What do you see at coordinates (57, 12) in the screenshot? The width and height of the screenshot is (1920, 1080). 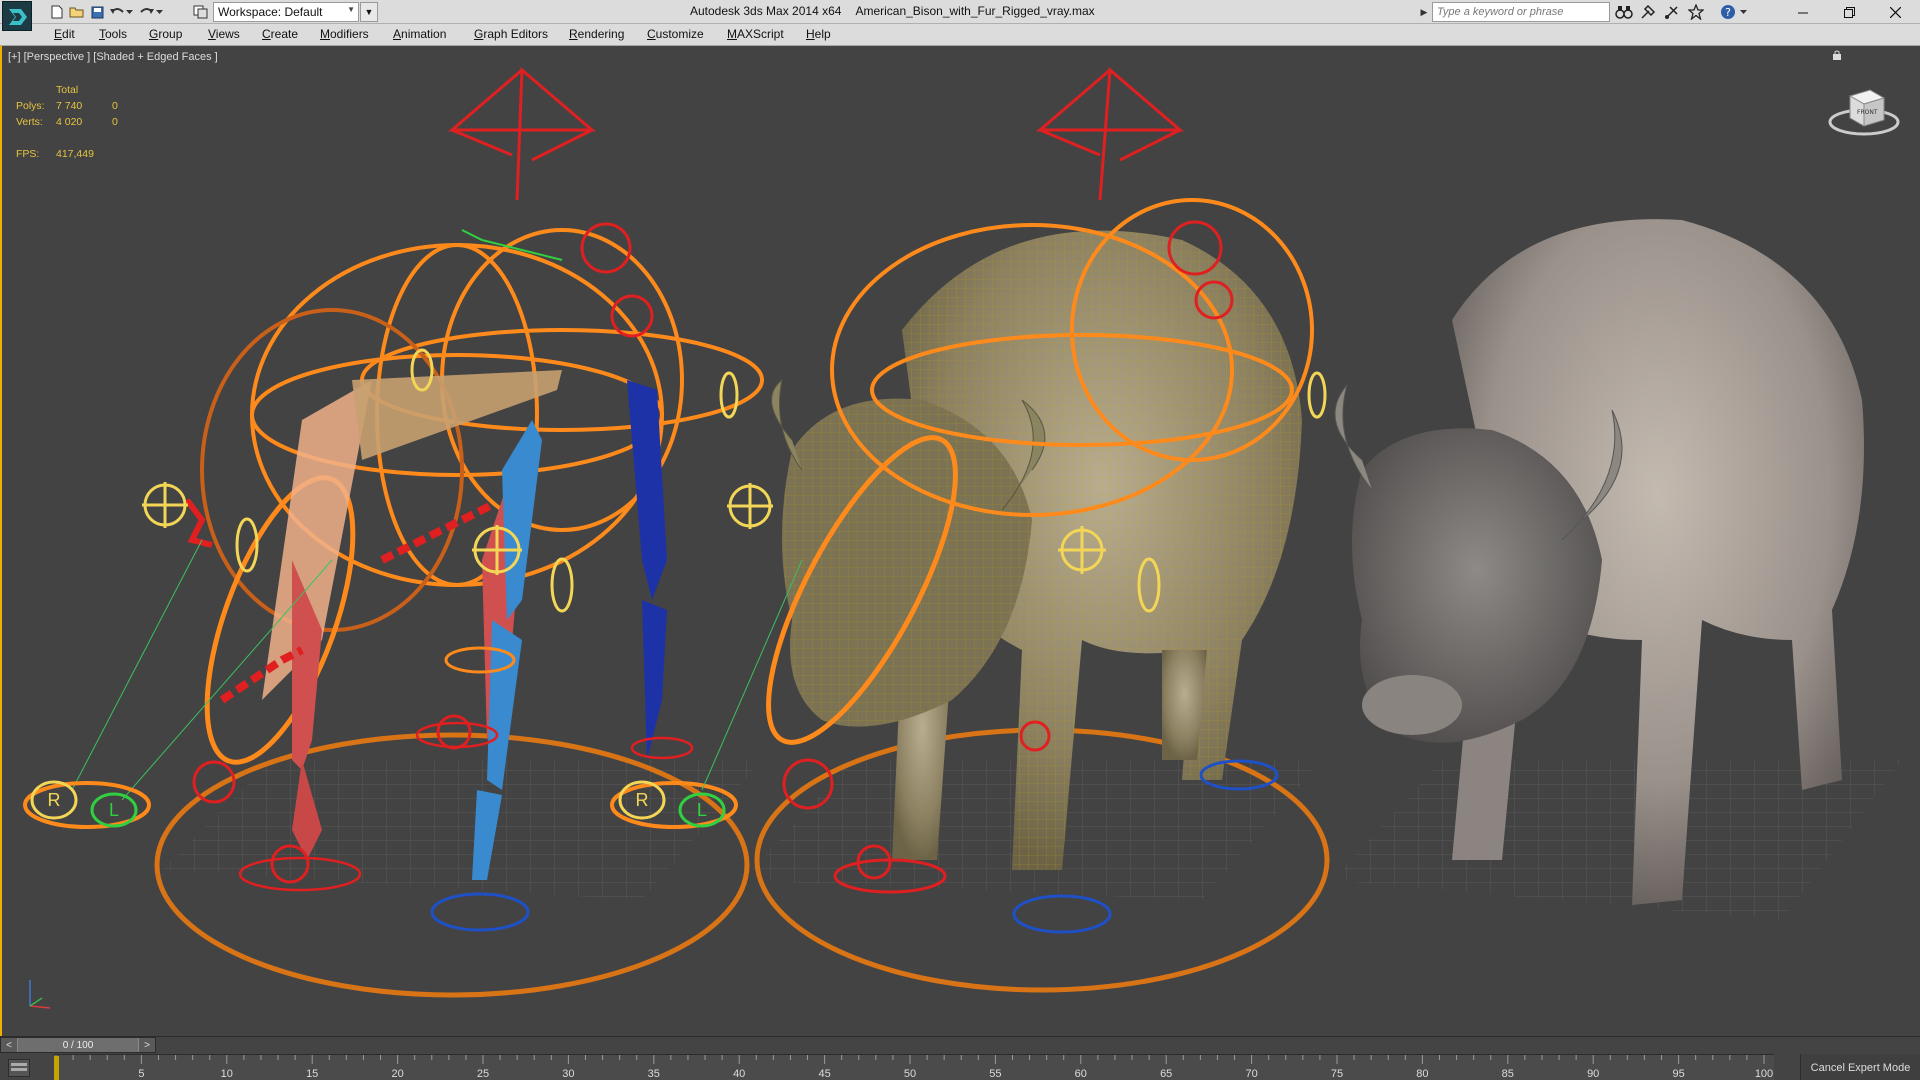 I see `new-file-icon` at bounding box center [57, 12].